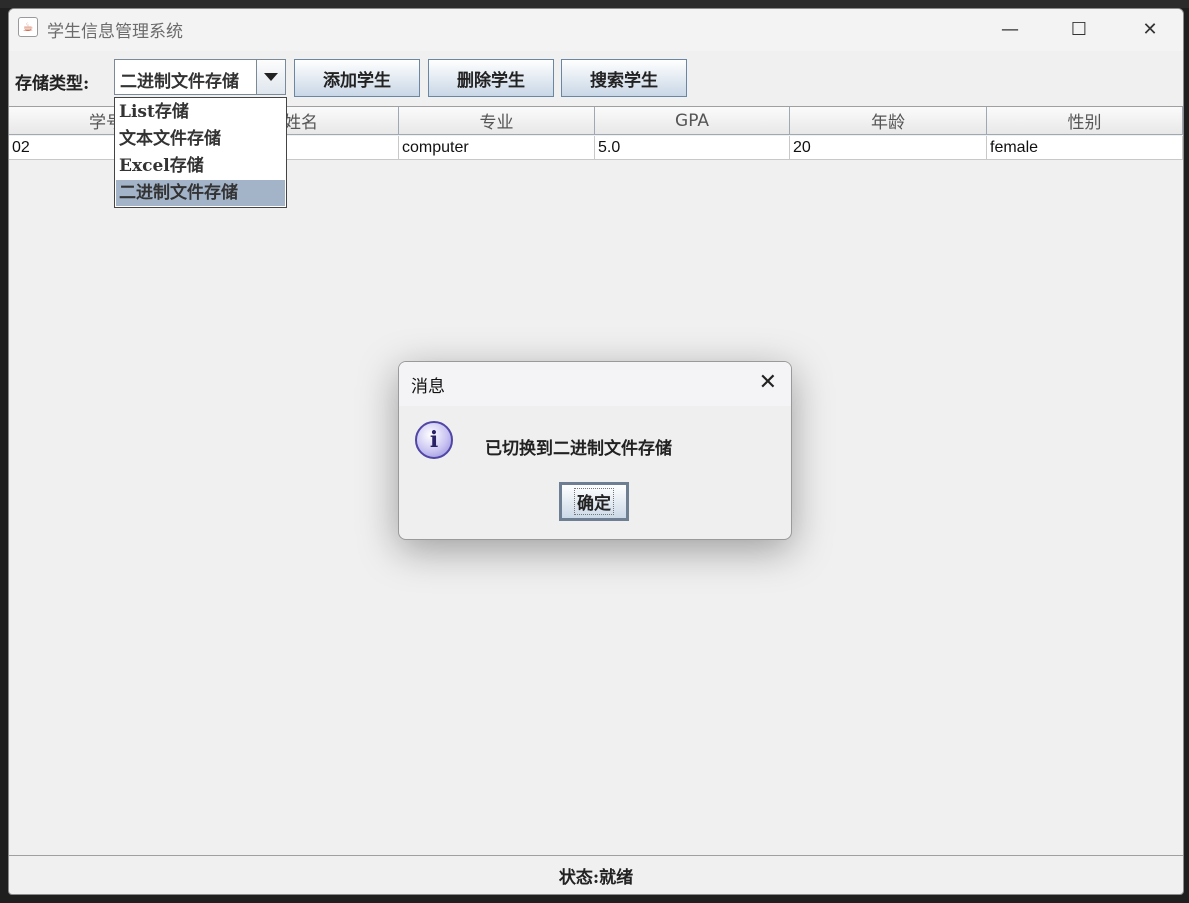 Image resolution: width=1189 pixels, height=903 pixels. I want to click on info-icon: i, so click(434, 440).